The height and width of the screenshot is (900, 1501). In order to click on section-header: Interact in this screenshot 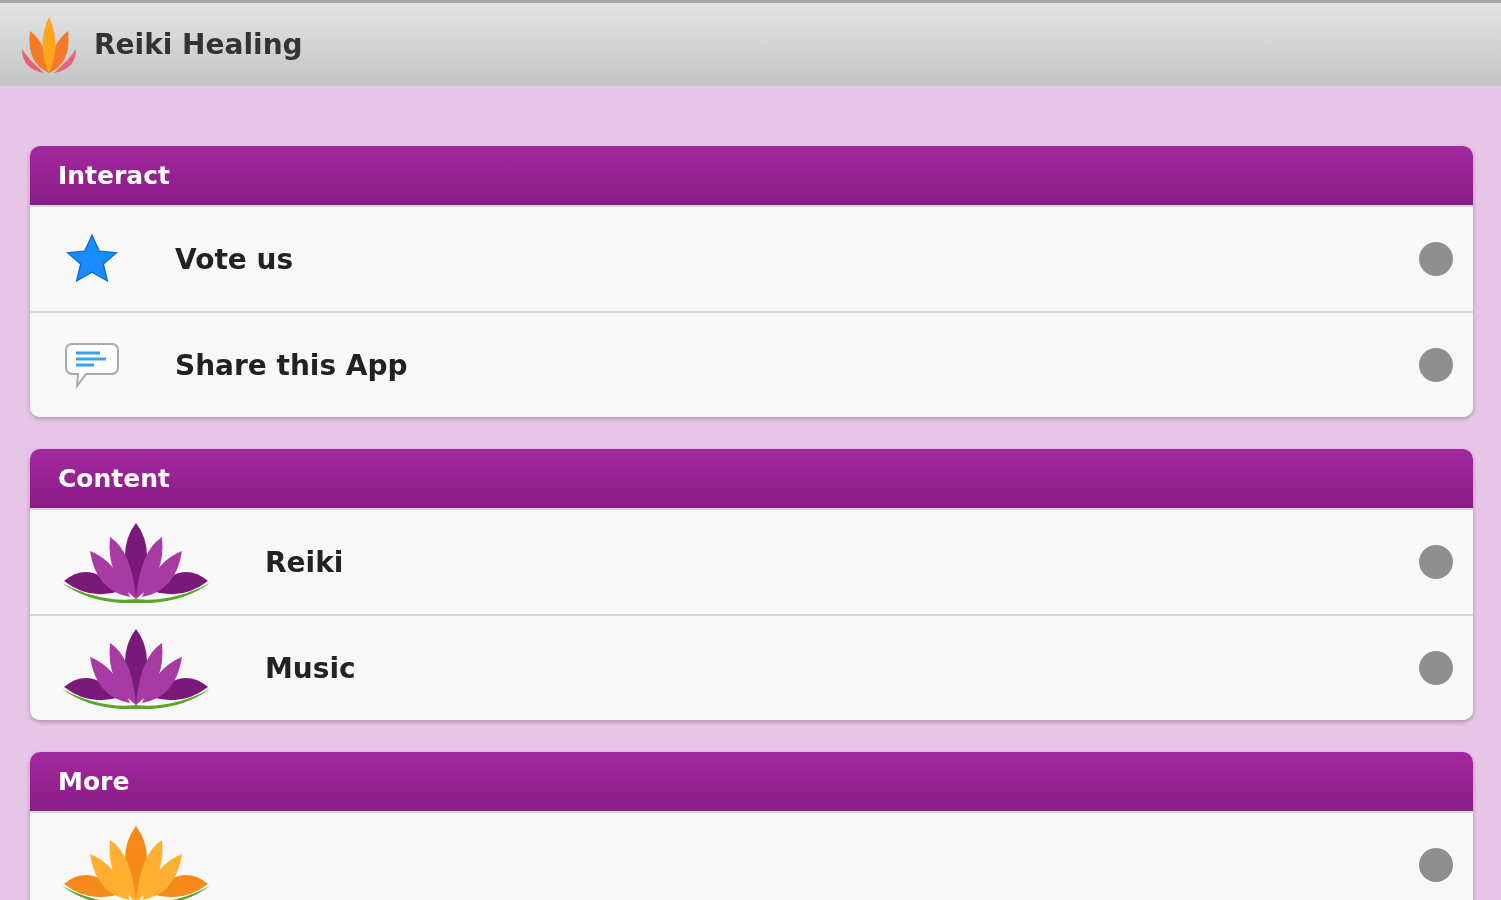, I will do `click(751, 175)`.